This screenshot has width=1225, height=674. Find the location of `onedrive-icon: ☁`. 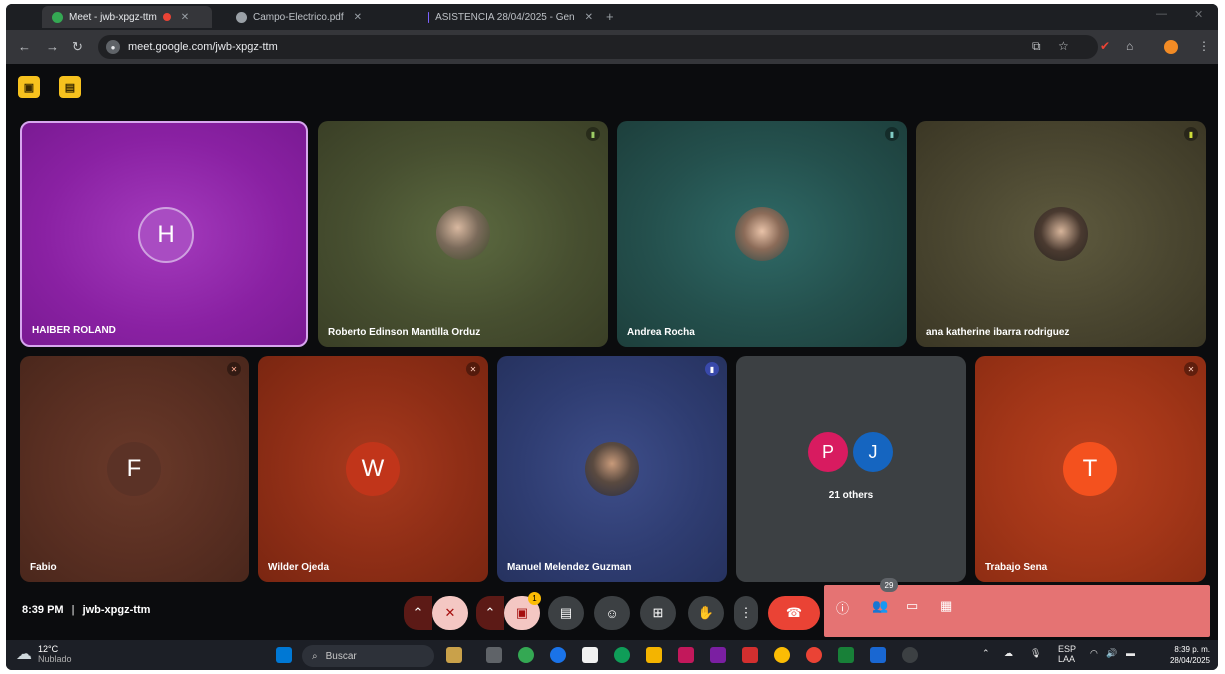

onedrive-icon: ☁ is located at coordinates (1008, 653).